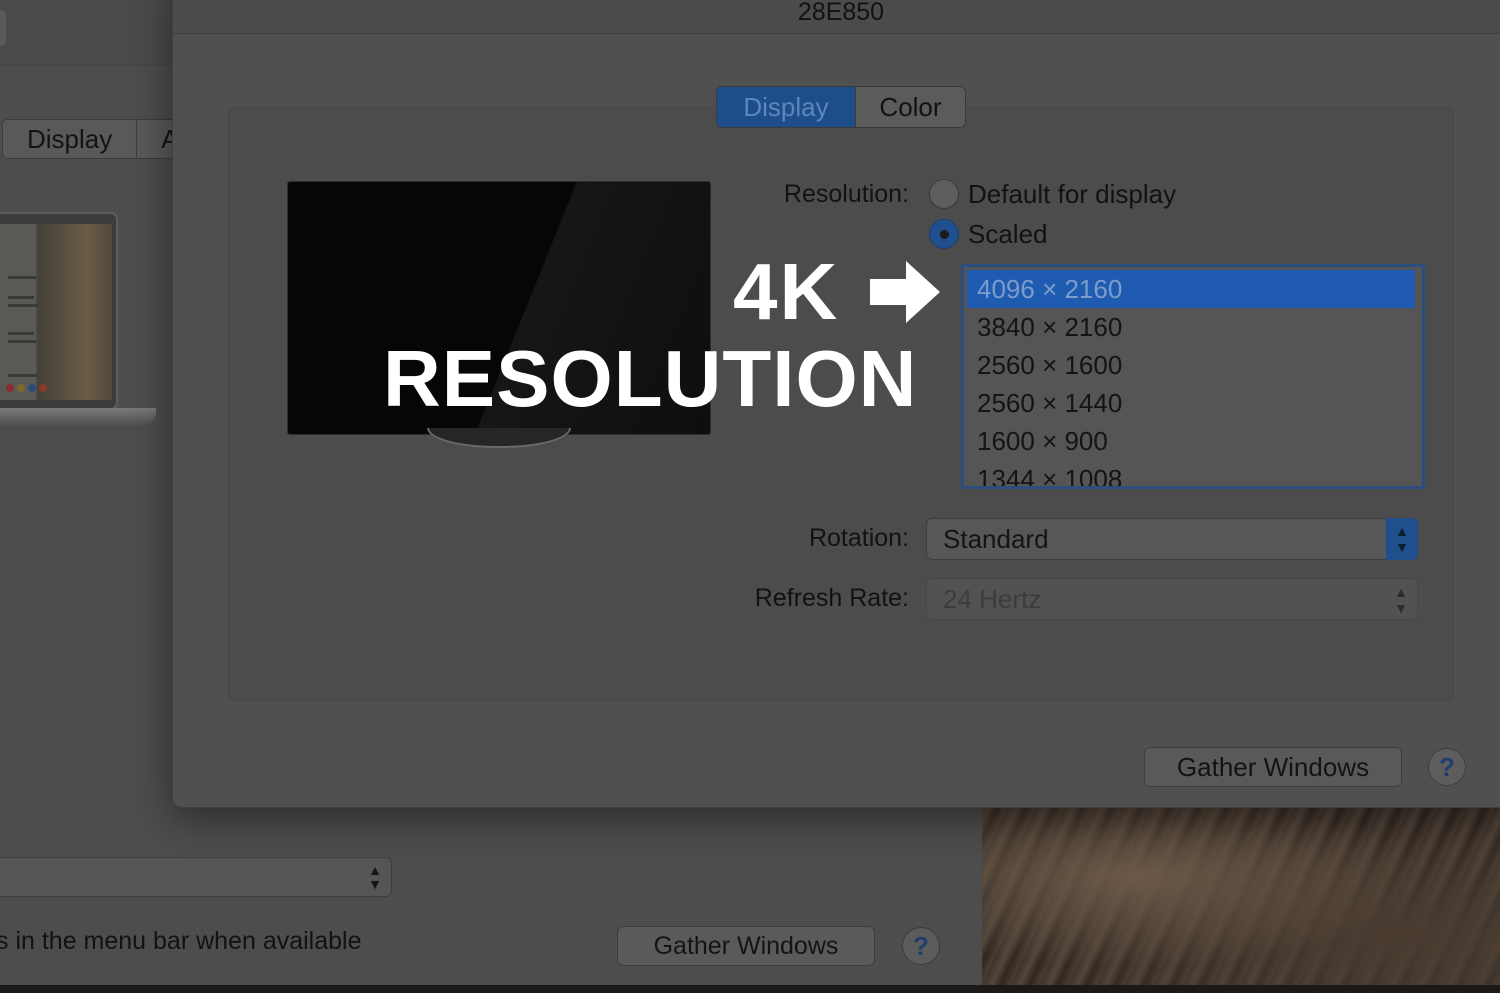 This screenshot has width=1500, height=993. What do you see at coordinates (841, 13) in the screenshot?
I see `window-title: 28E850` at bounding box center [841, 13].